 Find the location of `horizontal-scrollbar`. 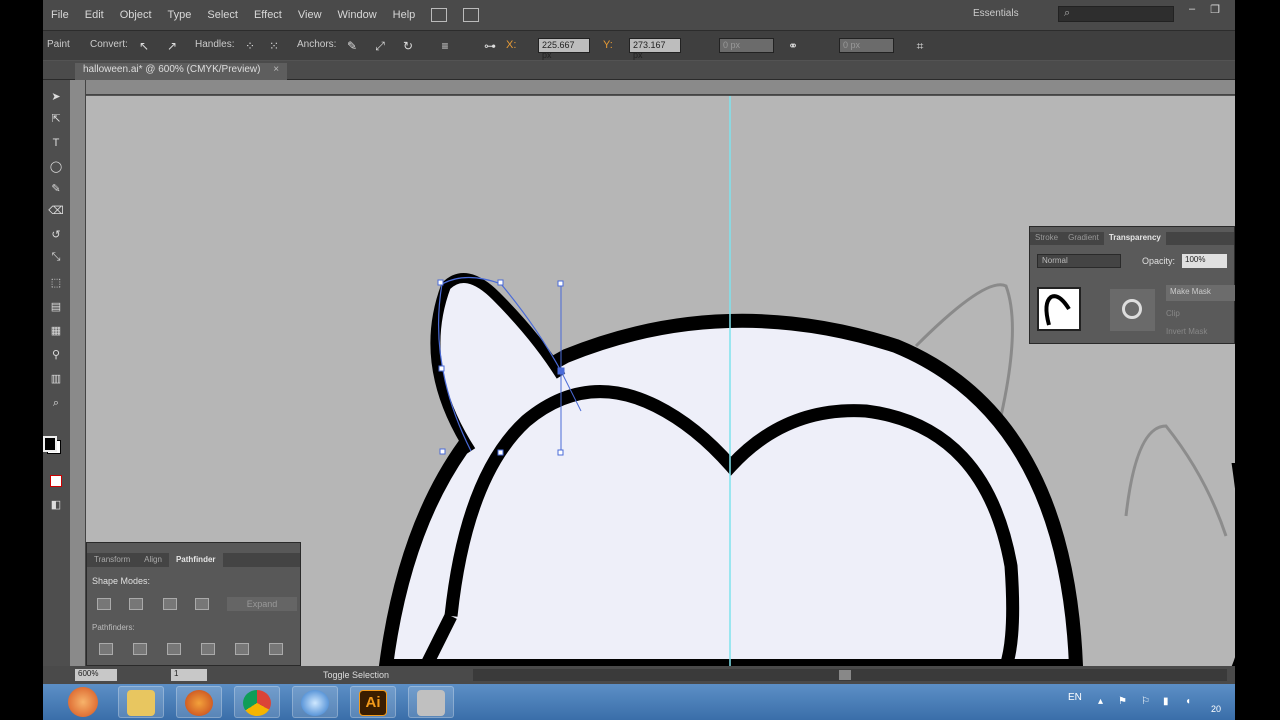

horizontal-scrollbar is located at coordinates (850, 675).